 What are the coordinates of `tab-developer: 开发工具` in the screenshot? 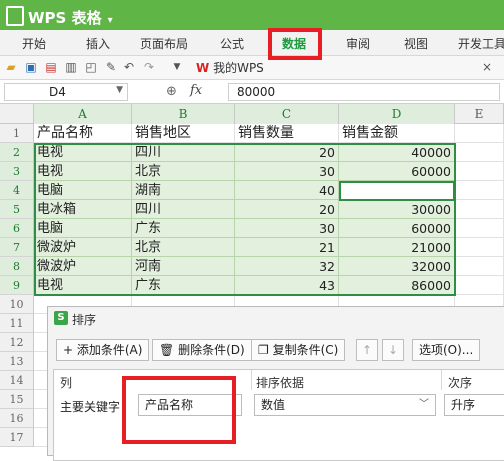 It's located at (481, 43).